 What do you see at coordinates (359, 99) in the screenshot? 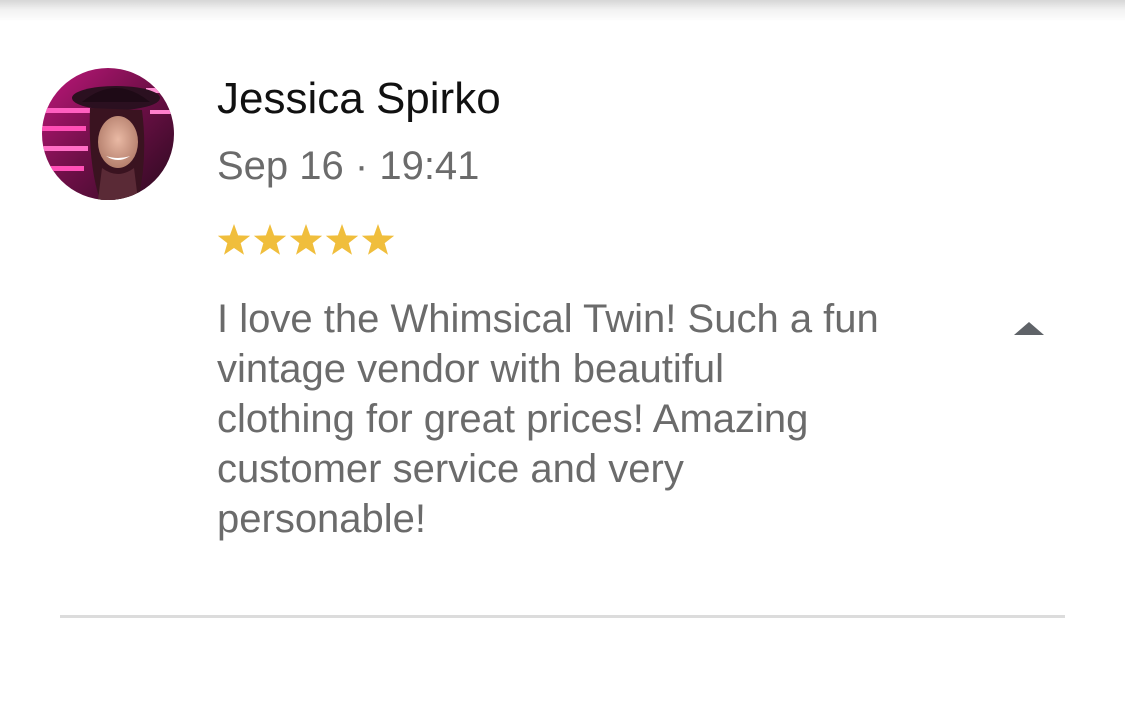
I see `reviewer-name: Jessica Spirko` at bounding box center [359, 99].